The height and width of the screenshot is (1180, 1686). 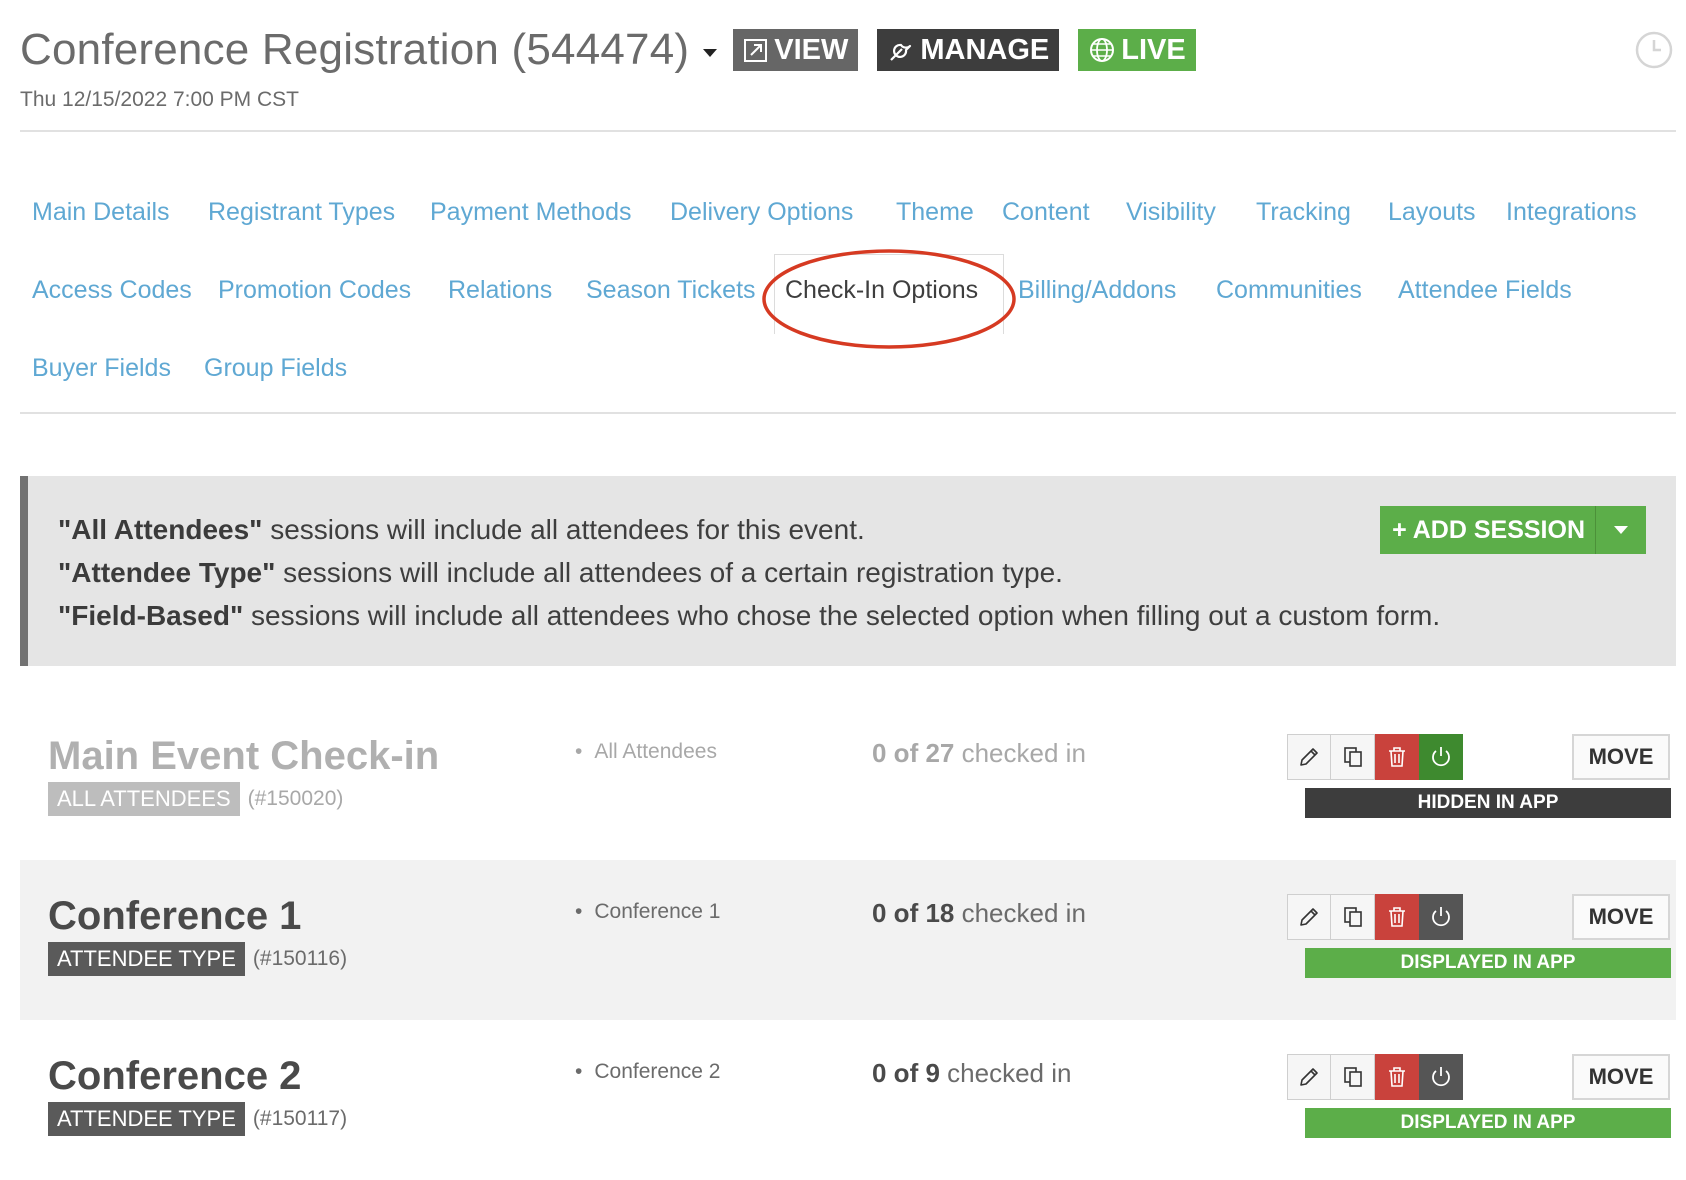 I want to click on wrench-icon, so click(x=901, y=50).